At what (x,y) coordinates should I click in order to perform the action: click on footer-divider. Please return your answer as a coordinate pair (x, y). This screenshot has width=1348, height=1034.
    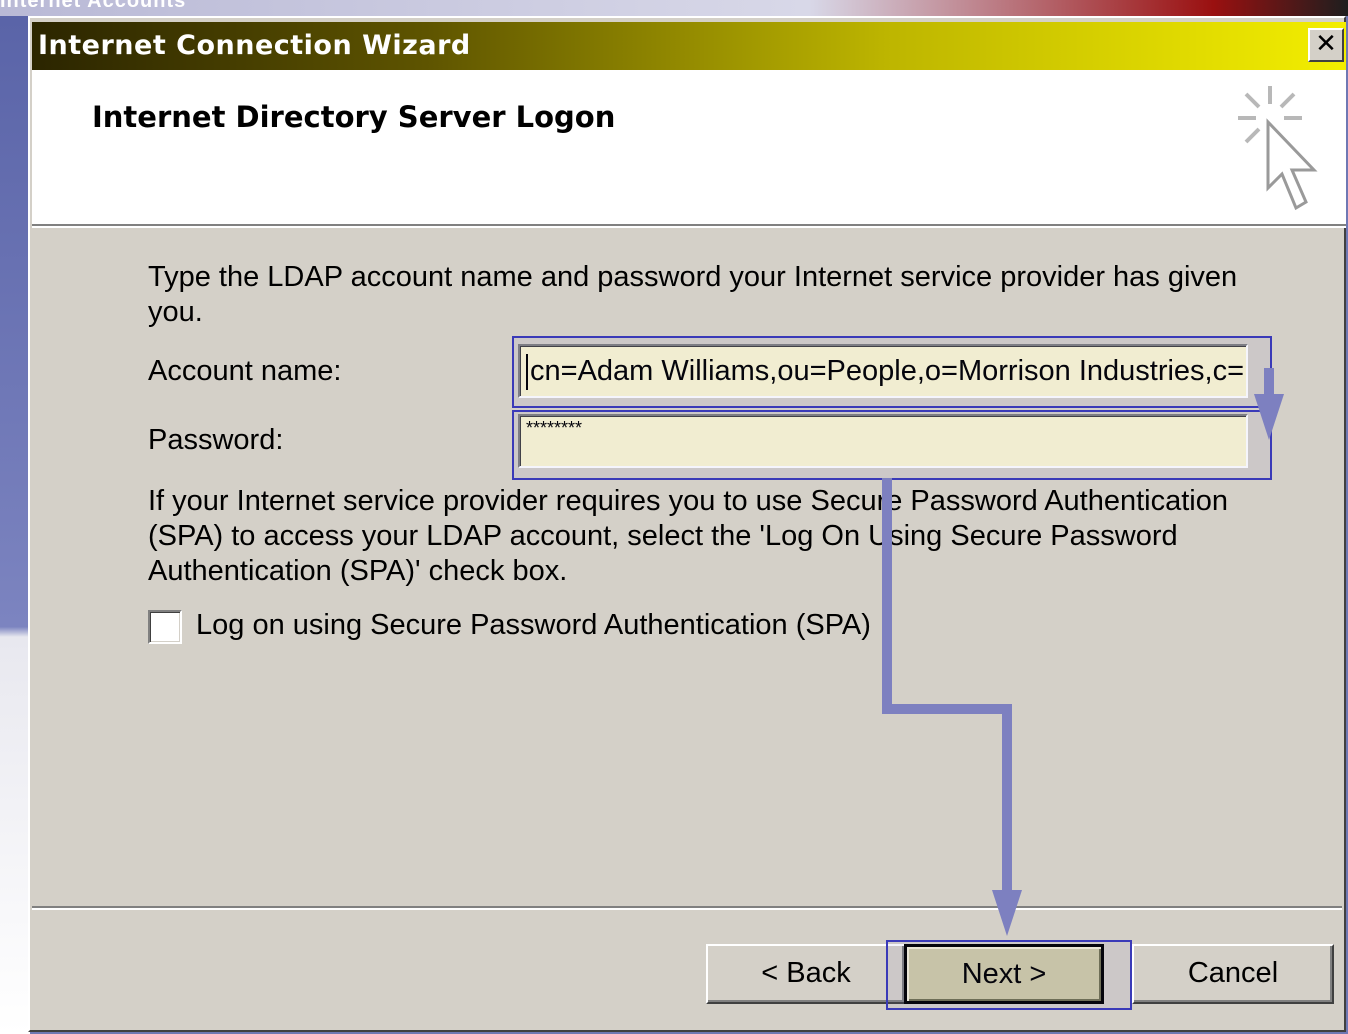
    Looking at the image, I should click on (687, 908).